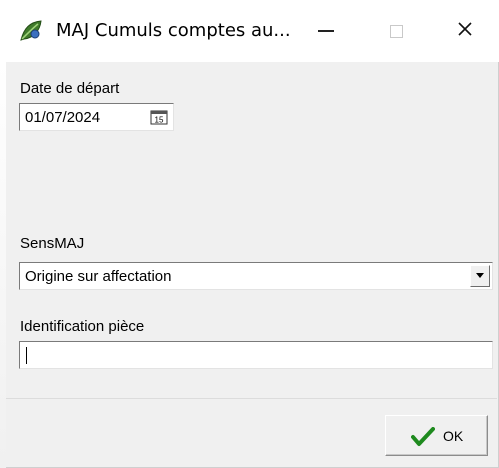 This screenshot has width=499, height=468. I want to click on minimize-icon, so click(326, 31).